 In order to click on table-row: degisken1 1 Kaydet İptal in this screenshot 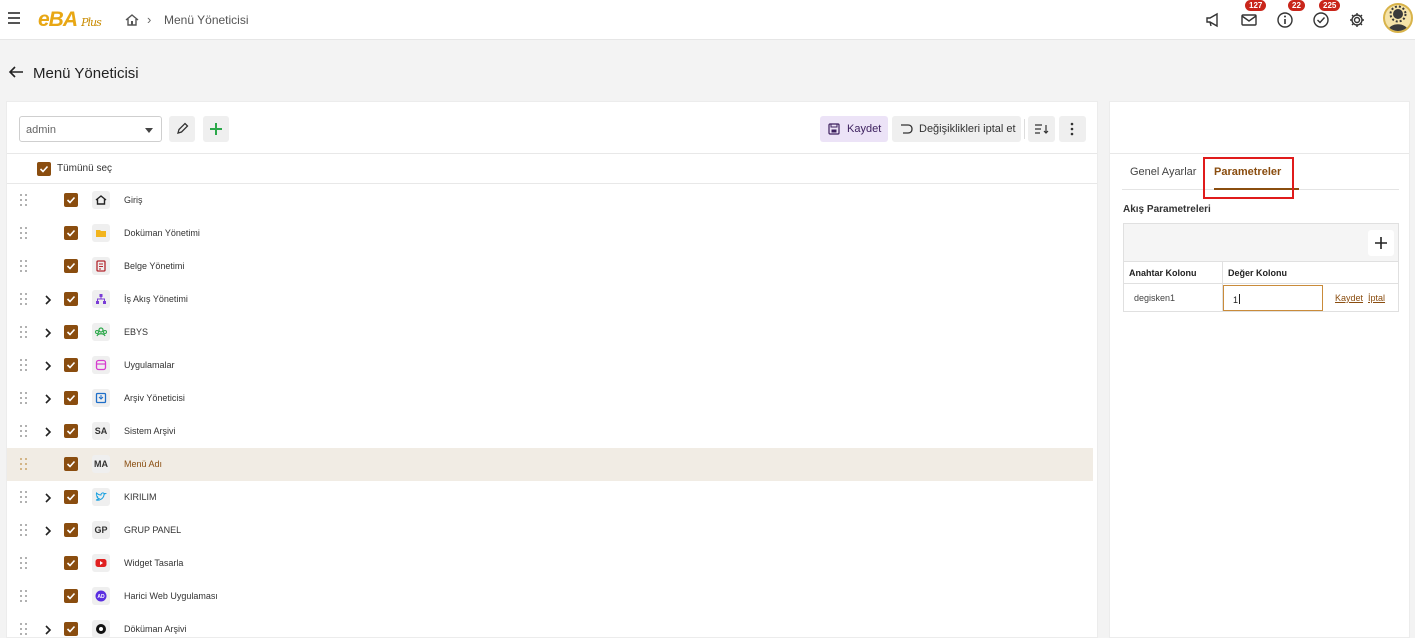, I will do `click(1261, 298)`.